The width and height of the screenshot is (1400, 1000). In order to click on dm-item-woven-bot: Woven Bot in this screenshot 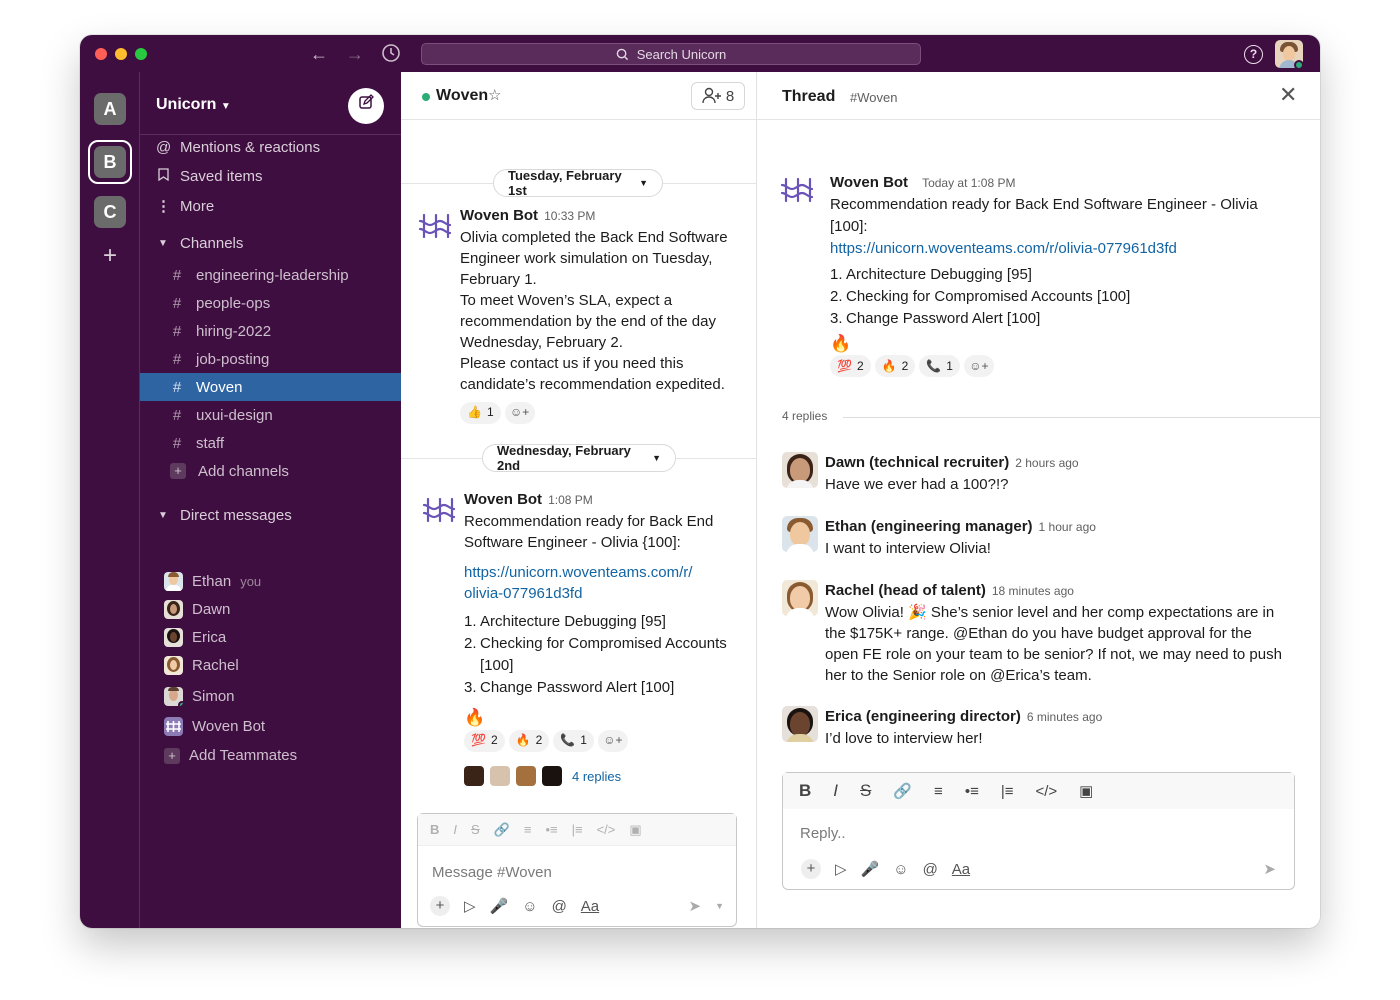, I will do `click(214, 726)`.